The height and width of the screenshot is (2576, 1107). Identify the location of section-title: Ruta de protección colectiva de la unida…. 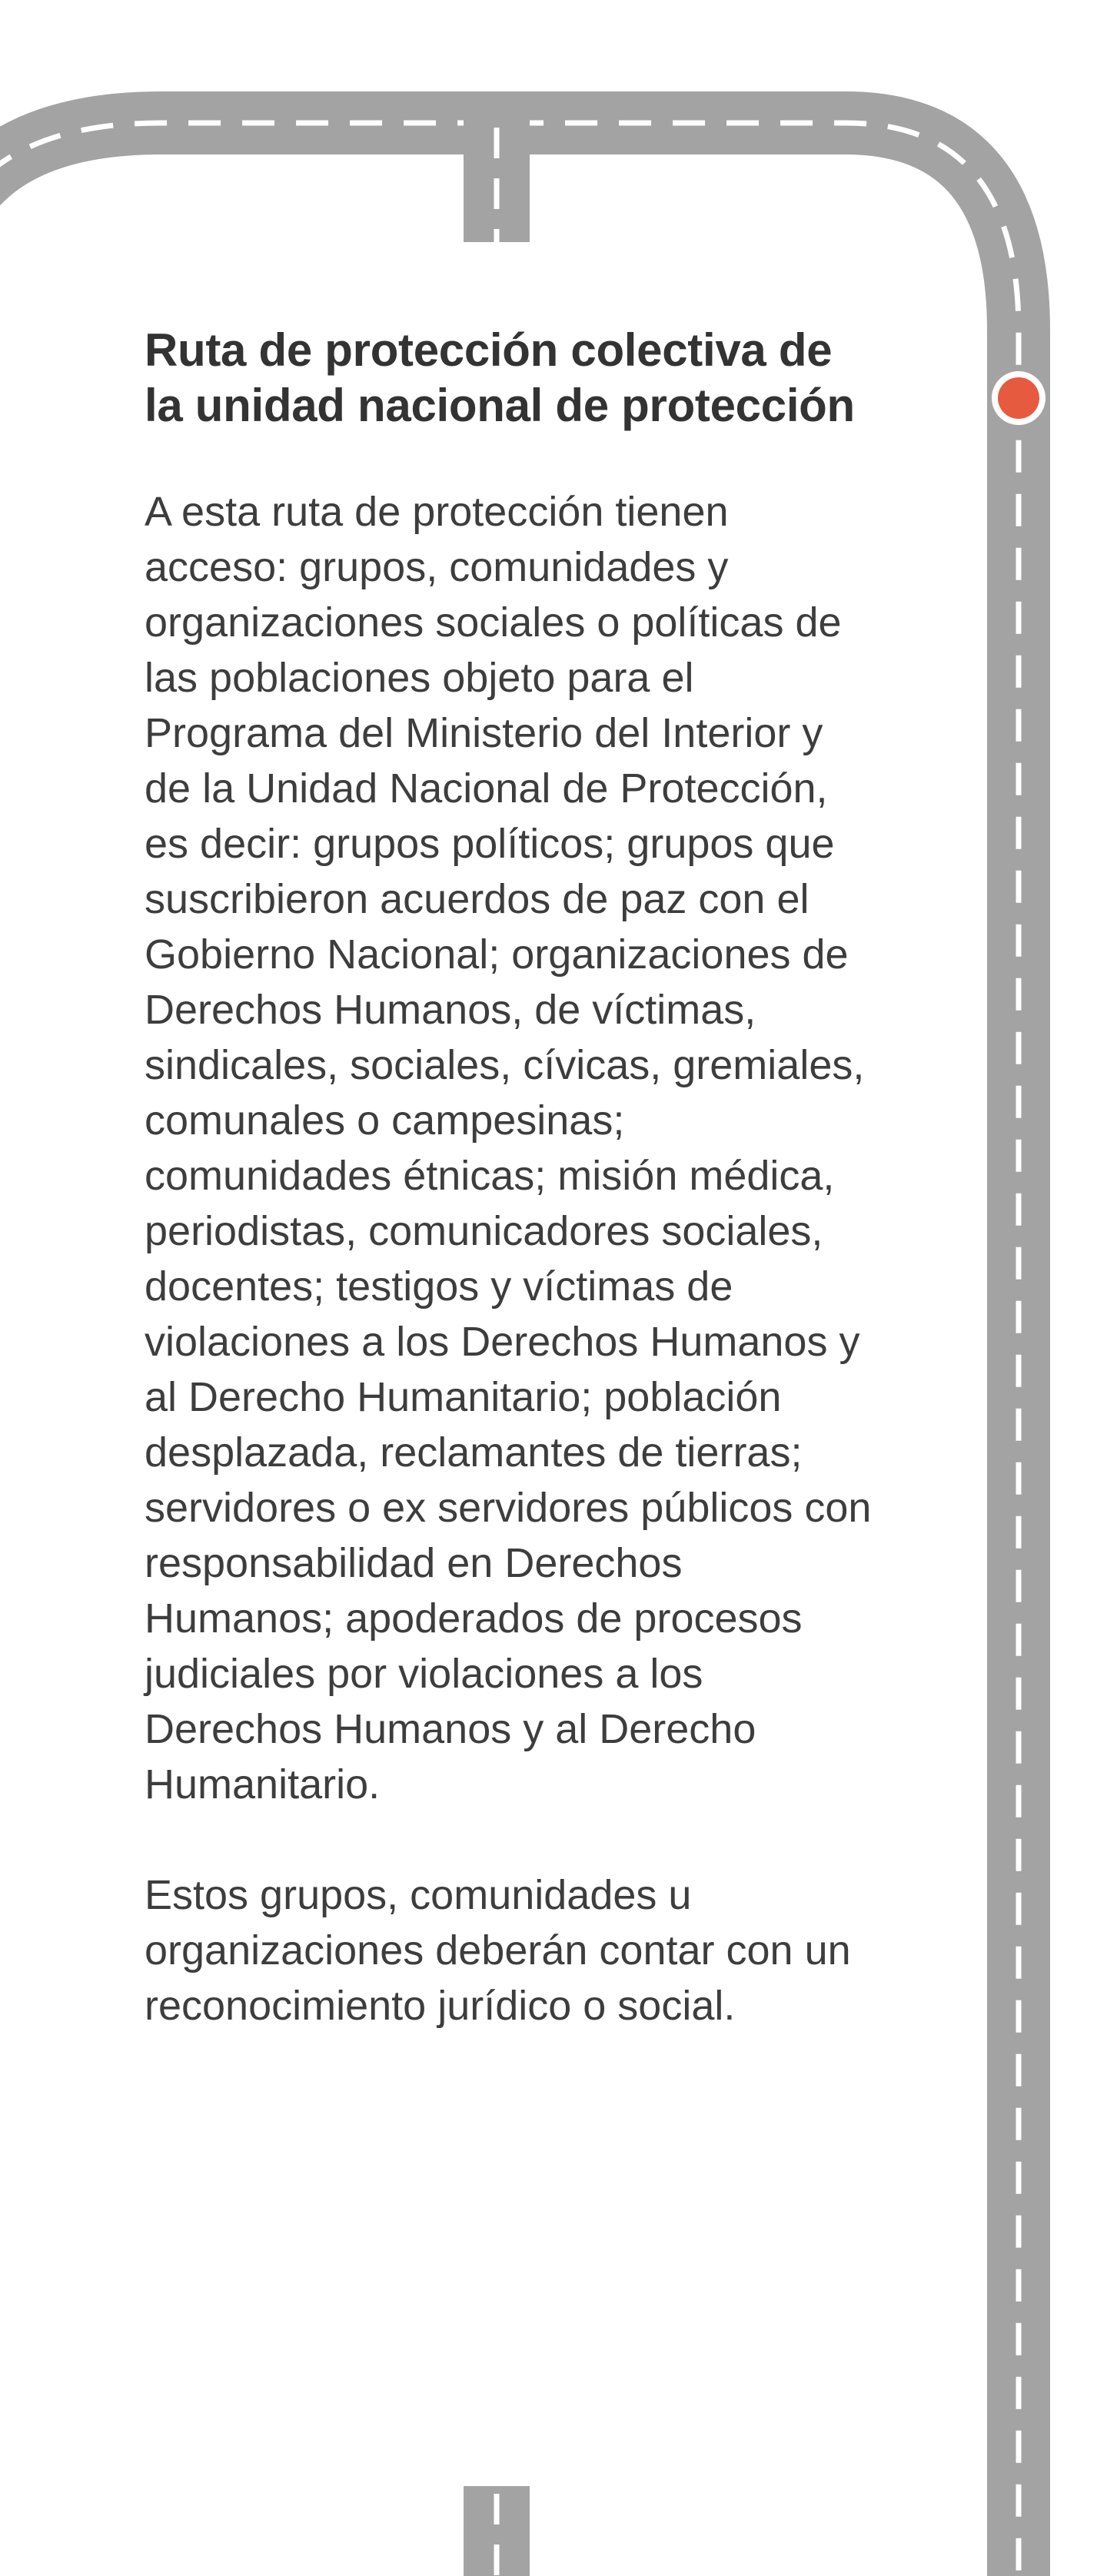
(500, 377).